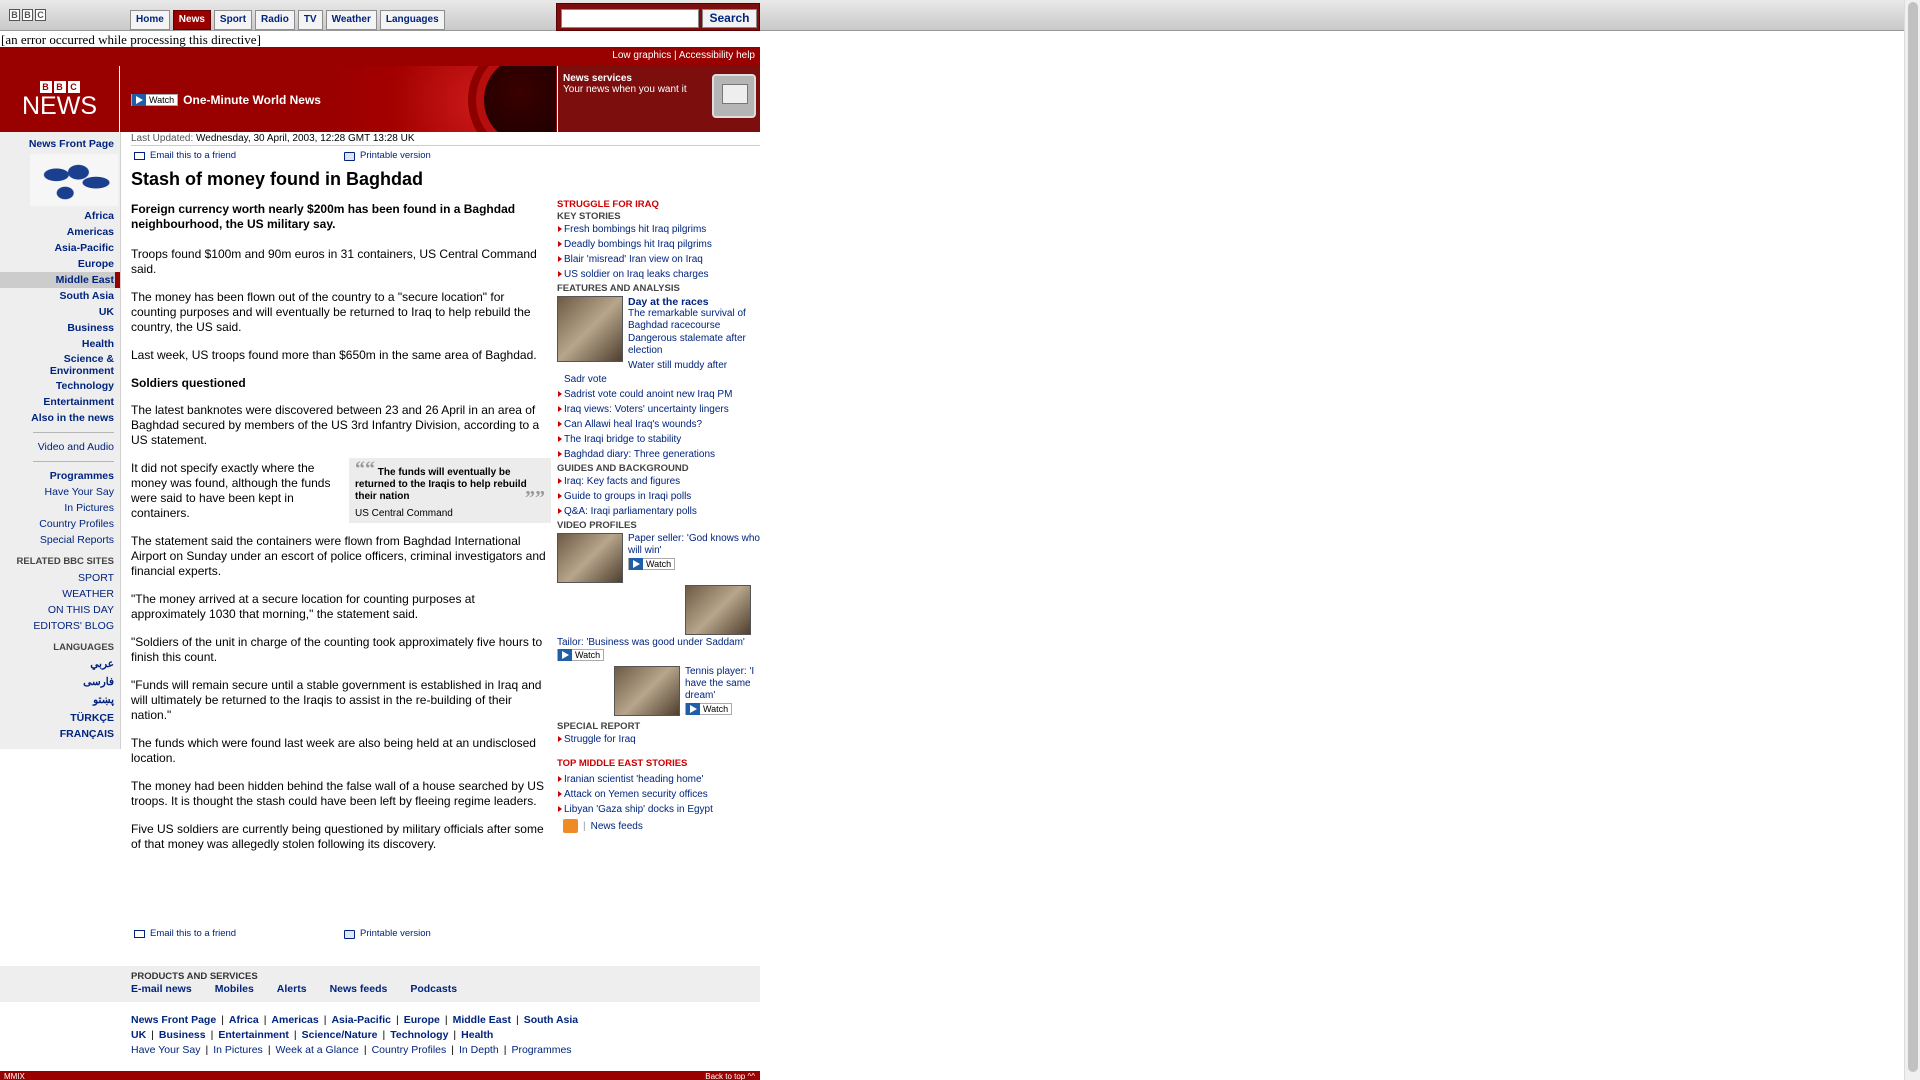 This screenshot has width=1920, height=1080. What do you see at coordinates (60, 280) in the screenshot?
I see `nav-middle-east: Middle East` at bounding box center [60, 280].